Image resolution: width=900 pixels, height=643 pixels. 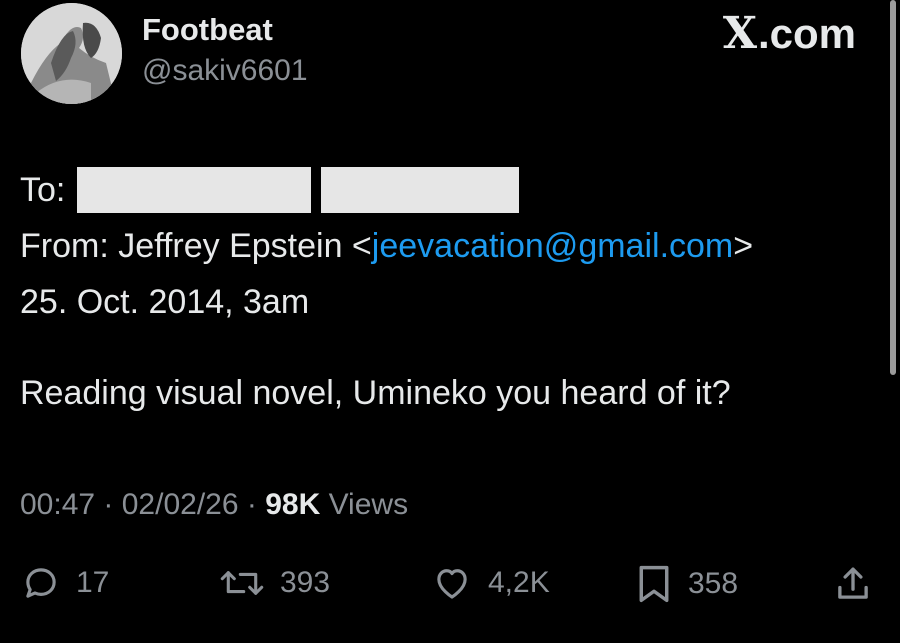 What do you see at coordinates (686, 584) in the screenshot?
I see `bookmark-button: 358` at bounding box center [686, 584].